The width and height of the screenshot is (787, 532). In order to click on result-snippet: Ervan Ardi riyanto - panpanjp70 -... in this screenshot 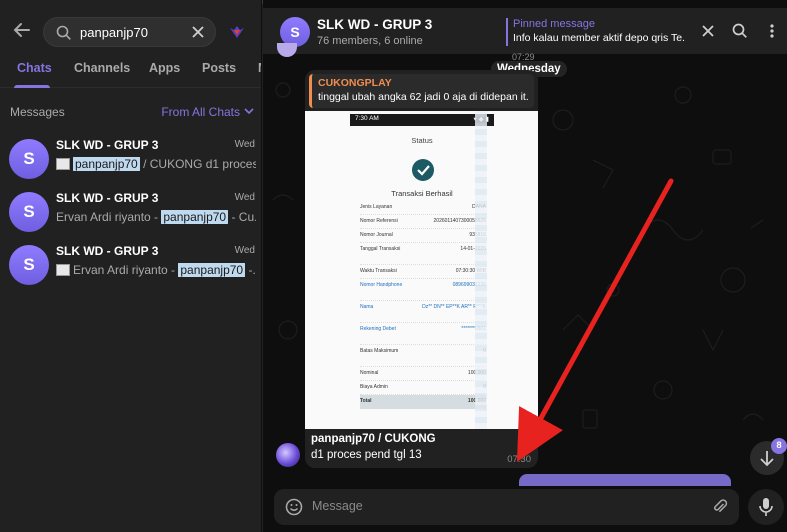, I will do `click(156, 270)`.